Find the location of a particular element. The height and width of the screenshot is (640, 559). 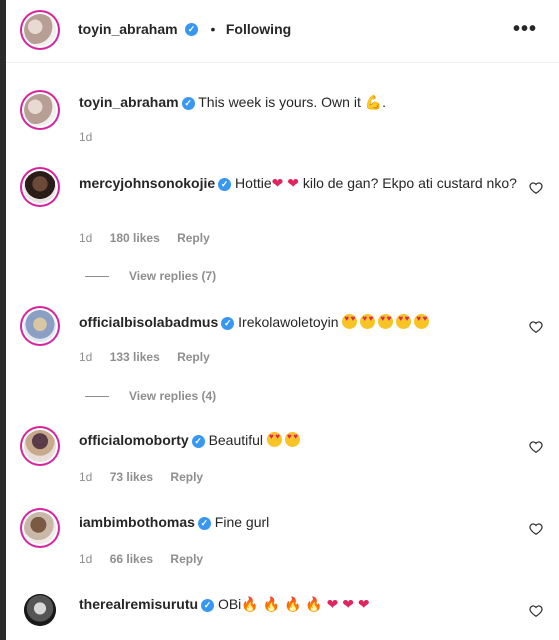

comment-text: Beautiful is located at coordinates (236, 440).